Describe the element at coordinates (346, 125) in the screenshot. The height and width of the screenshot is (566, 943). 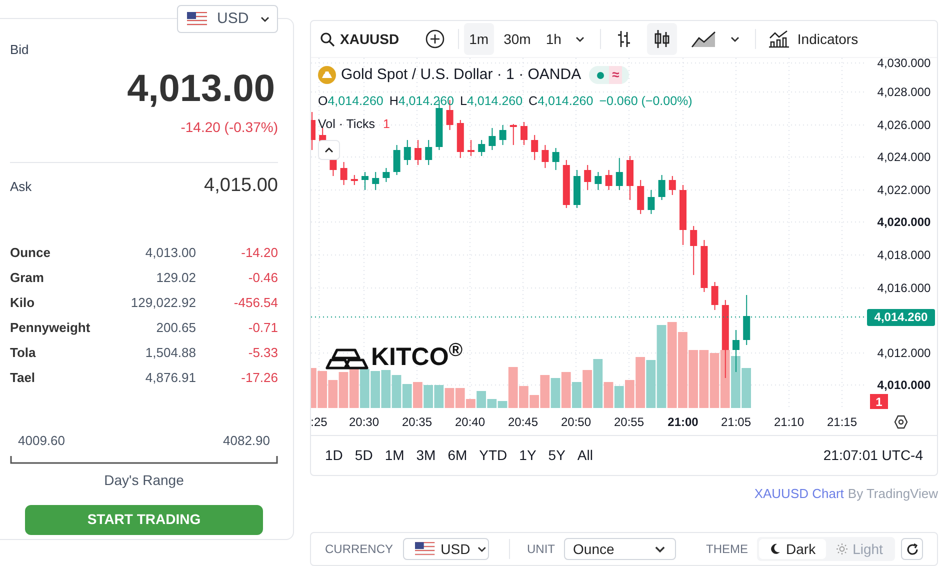
I see `volume-label: Vol · Ticks` at that location.